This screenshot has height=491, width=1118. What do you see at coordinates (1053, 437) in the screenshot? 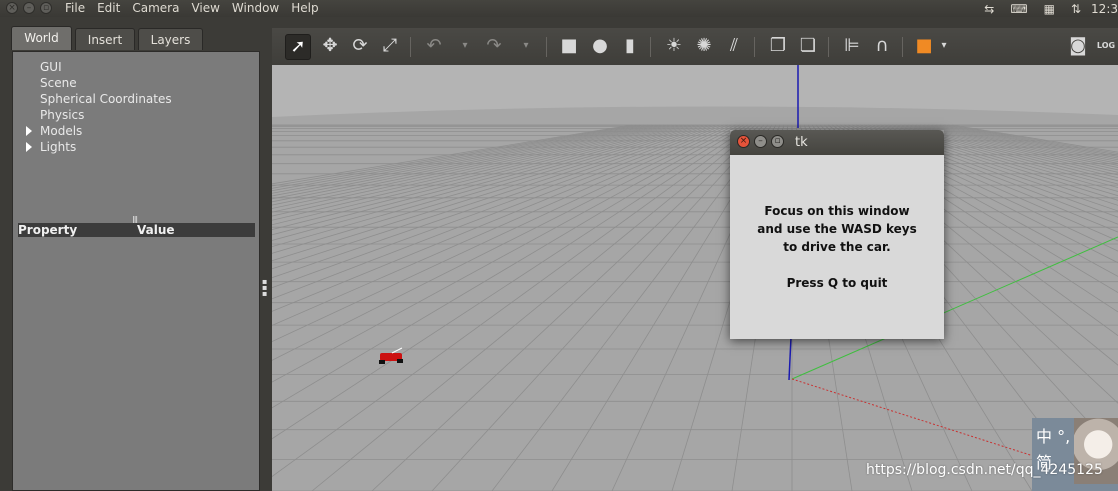
I see `ime-mode-text: 中 °,` at bounding box center [1053, 437].